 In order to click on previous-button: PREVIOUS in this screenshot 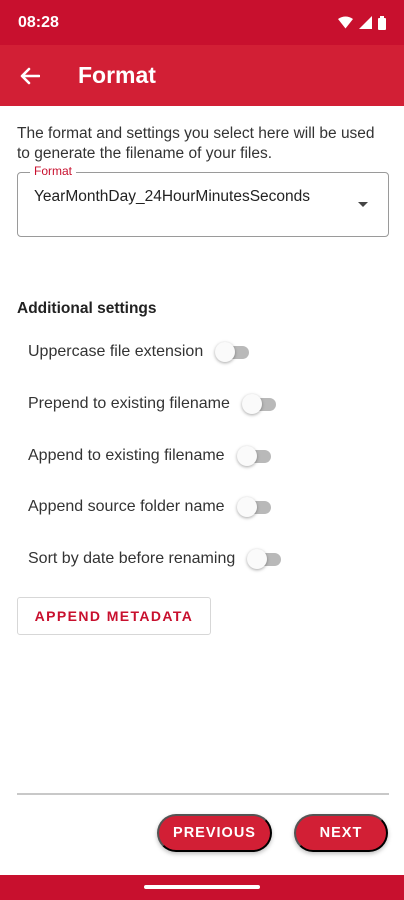, I will do `click(214, 833)`.